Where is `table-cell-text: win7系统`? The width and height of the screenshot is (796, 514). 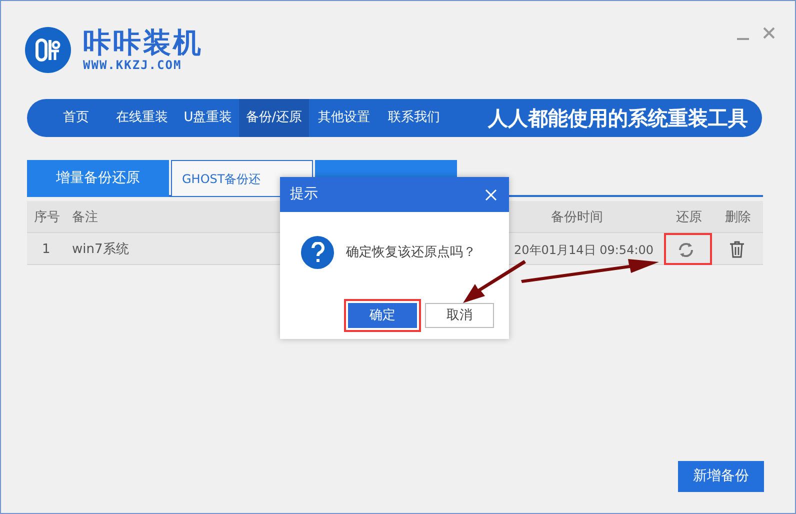 table-cell-text: win7系统 is located at coordinates (100, 250).